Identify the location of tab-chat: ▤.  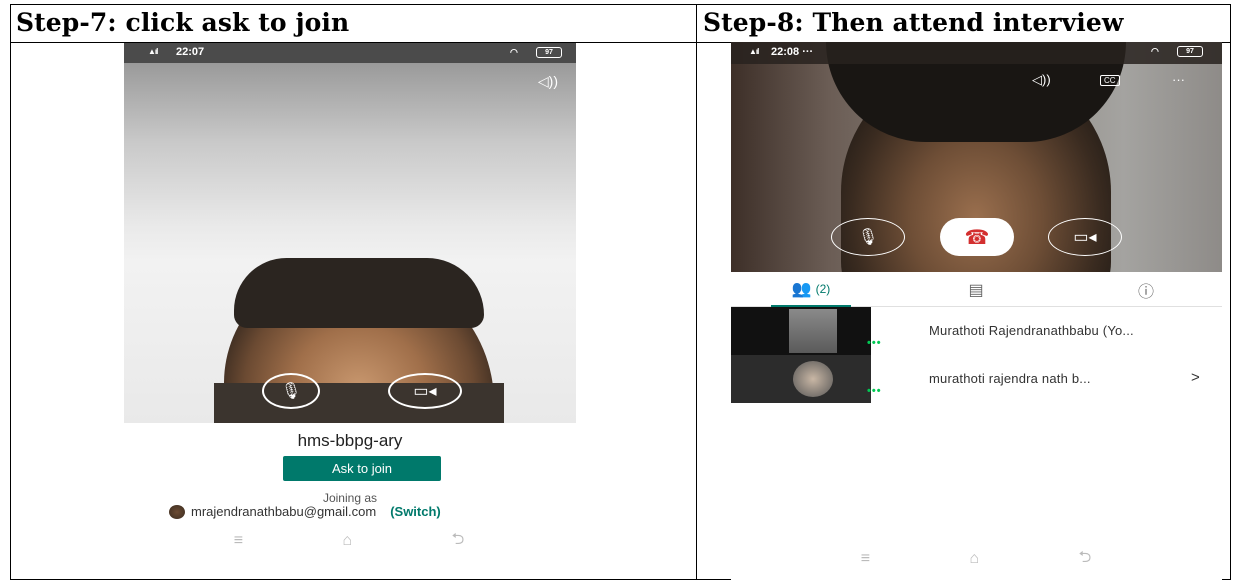
(976, 289).